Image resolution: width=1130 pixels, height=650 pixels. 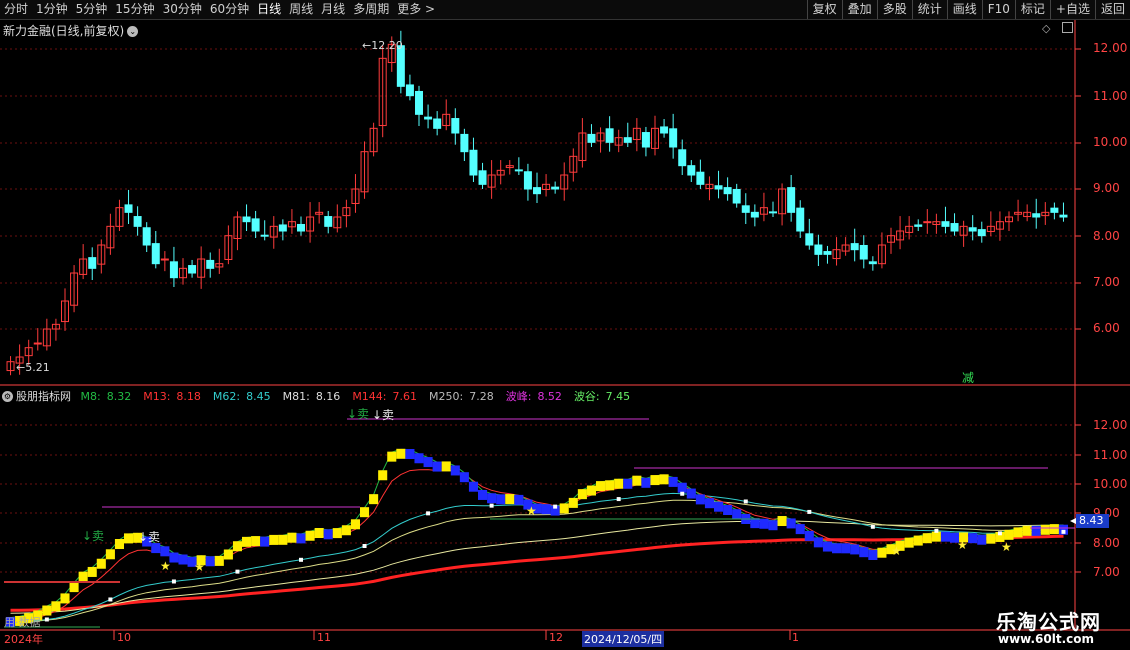 What do you see at coordinates (367, 45) in the screenshot?
I see `arrow-left-icon: ←` at bounding box center [367, 45].